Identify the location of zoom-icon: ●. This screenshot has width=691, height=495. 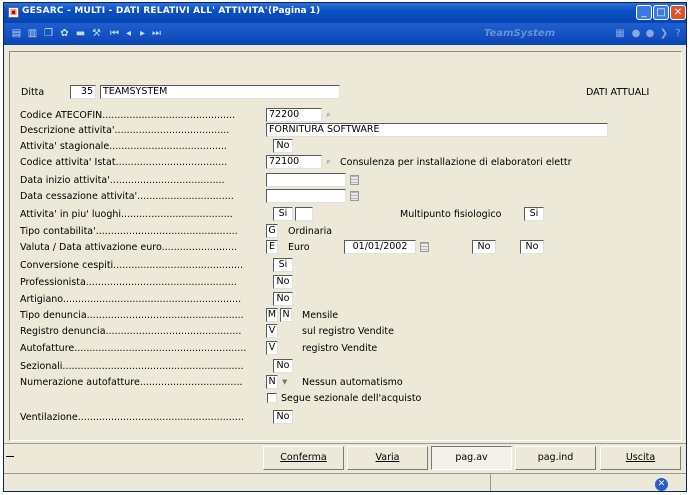
(650, 33).